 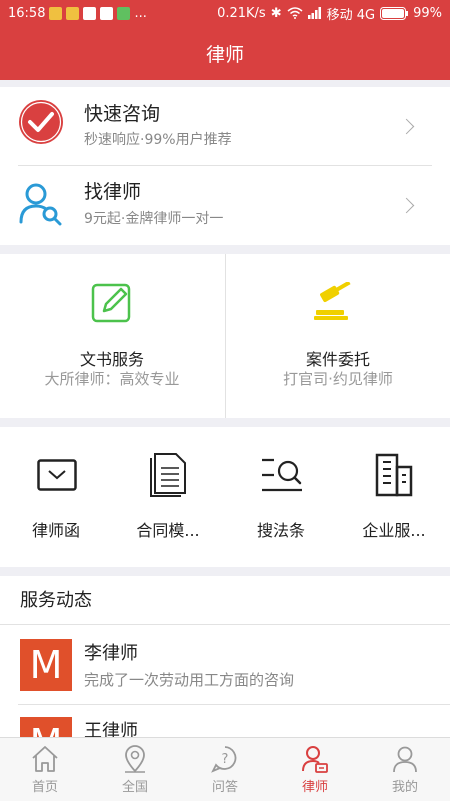 What do you see at coordinates (225, 665) in the screenshot?
I see `feed-item: M 李律师 完成了一次劳动用工方面的咨询` at bounding box center [225, 665].